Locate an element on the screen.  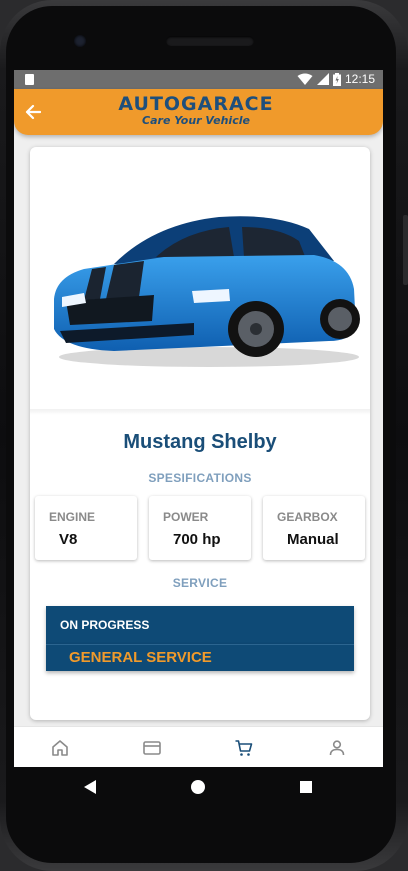
arrow-left-icon is located at coordinates (33, 112).